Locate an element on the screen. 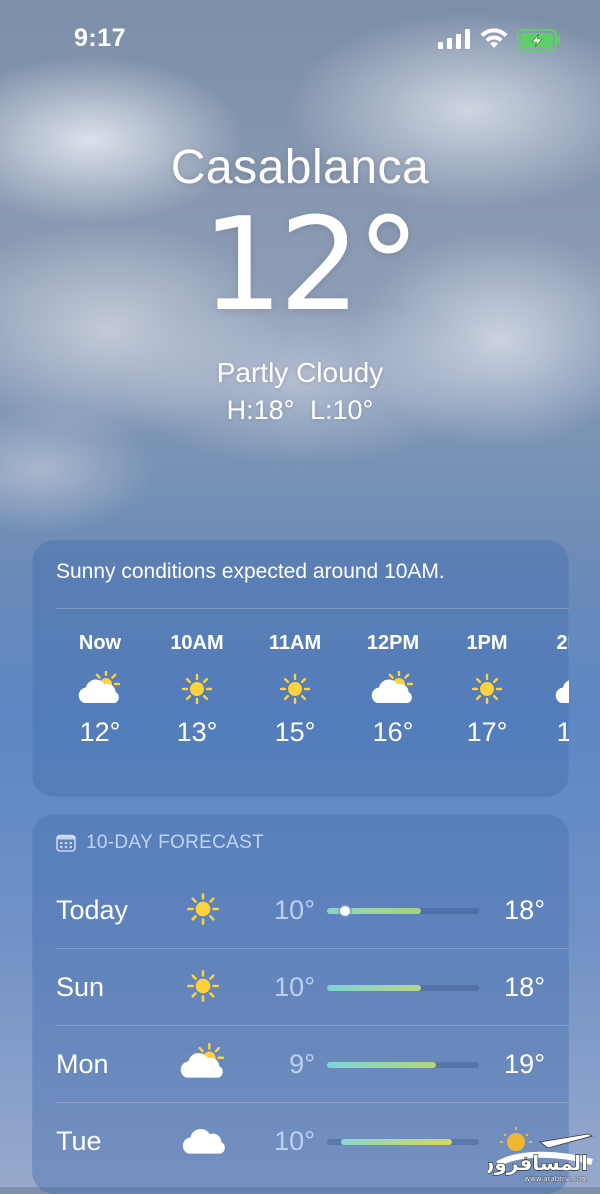  forecast-row: Today 10° 18° is located at coordinates (300, 909).